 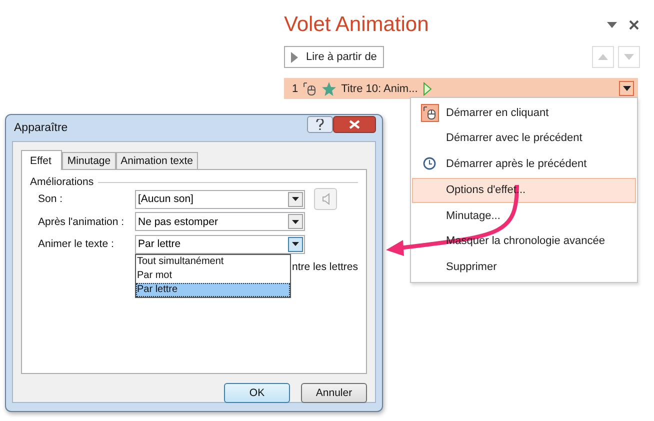 I want to click on cancel-button: Annuler, so click(x=334, y=393).